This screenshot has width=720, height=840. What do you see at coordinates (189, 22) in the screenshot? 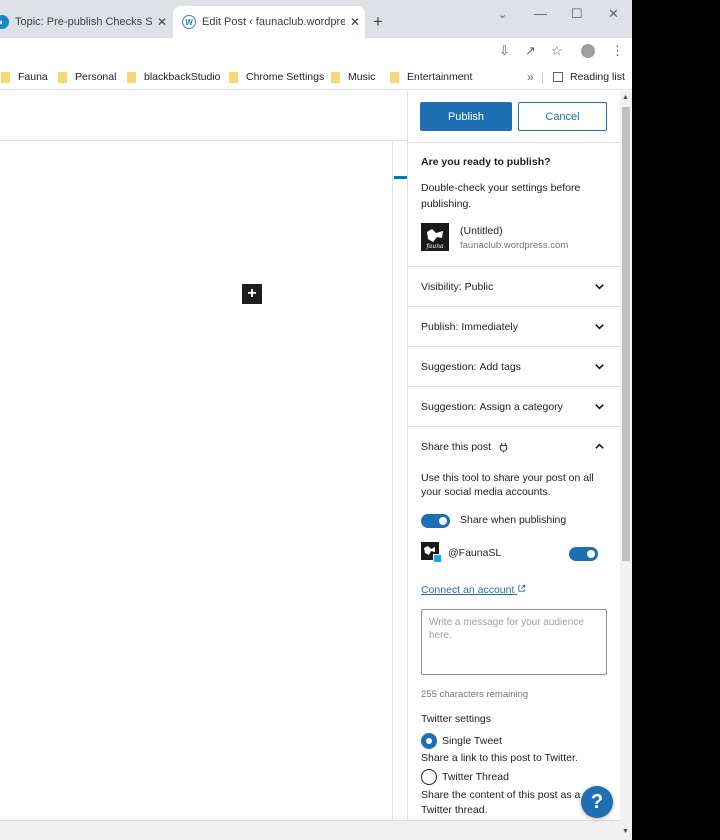
I see `wordpress-icon: W` at bounding box center [189, 22].